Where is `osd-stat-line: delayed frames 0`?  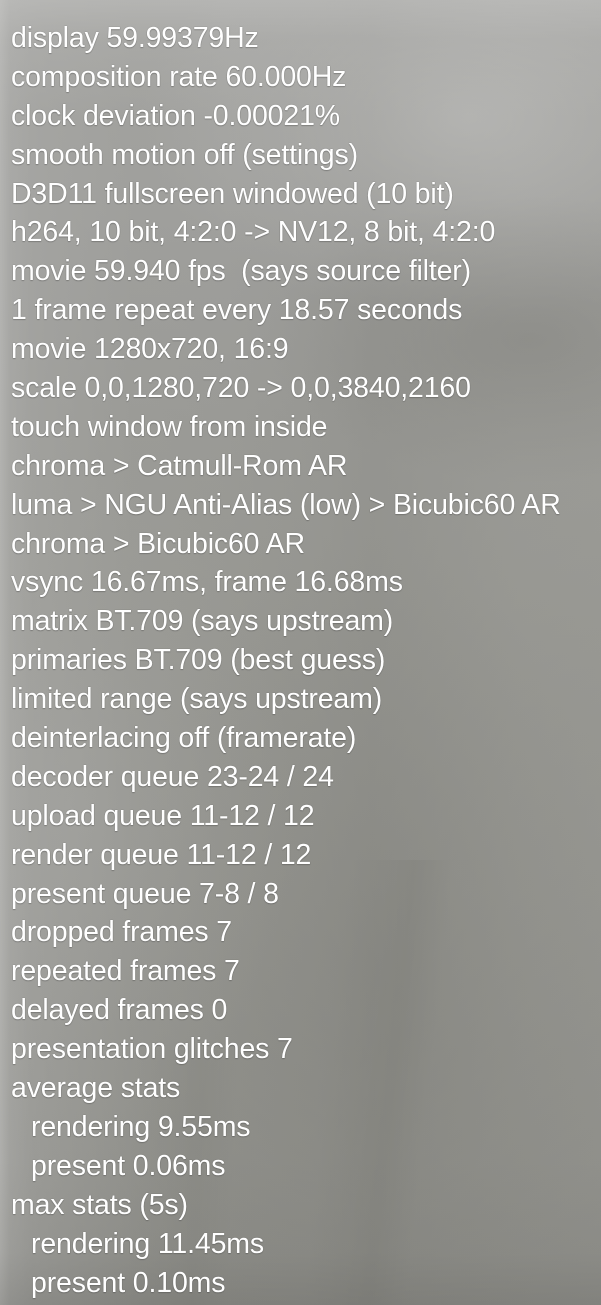 osd-stat-line: delayed frames 0 is located at coordinates (119, 1010).